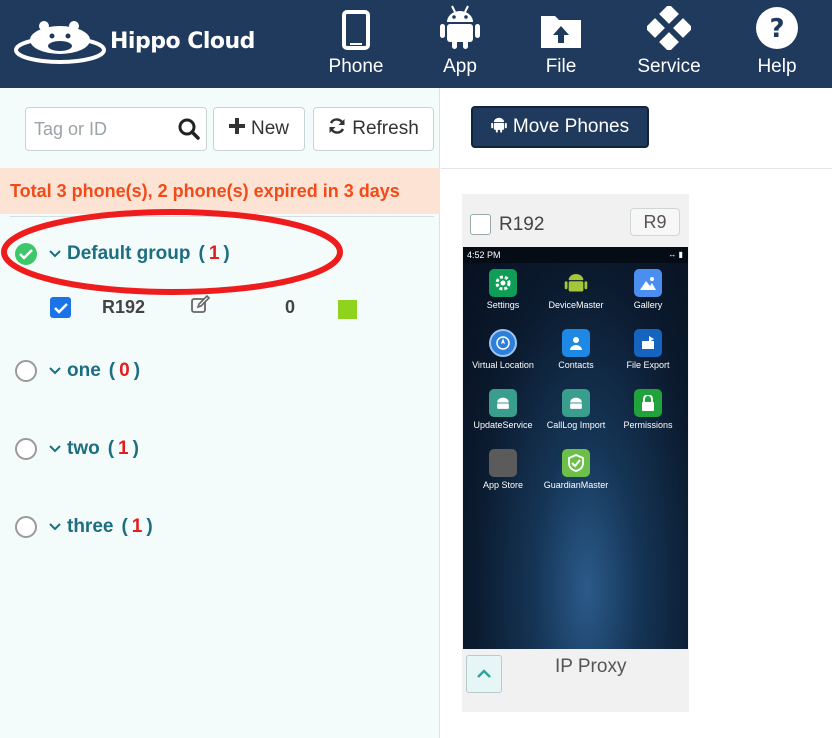 The width and height of the screenshot is (832, 738). What do you see at coordinates (124, 307) in the screenshot?
I see `phone-id: R192` at bounding box center [124, 307].